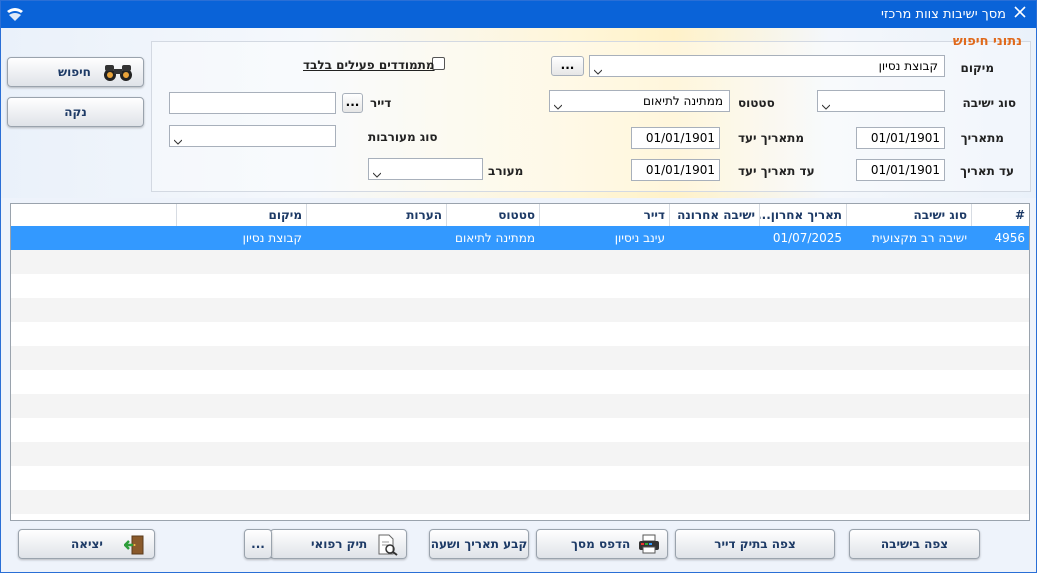  Describe the element at coordinates (604, 215) in the screenshot. I see `col-header-resident: דייר` at that location.